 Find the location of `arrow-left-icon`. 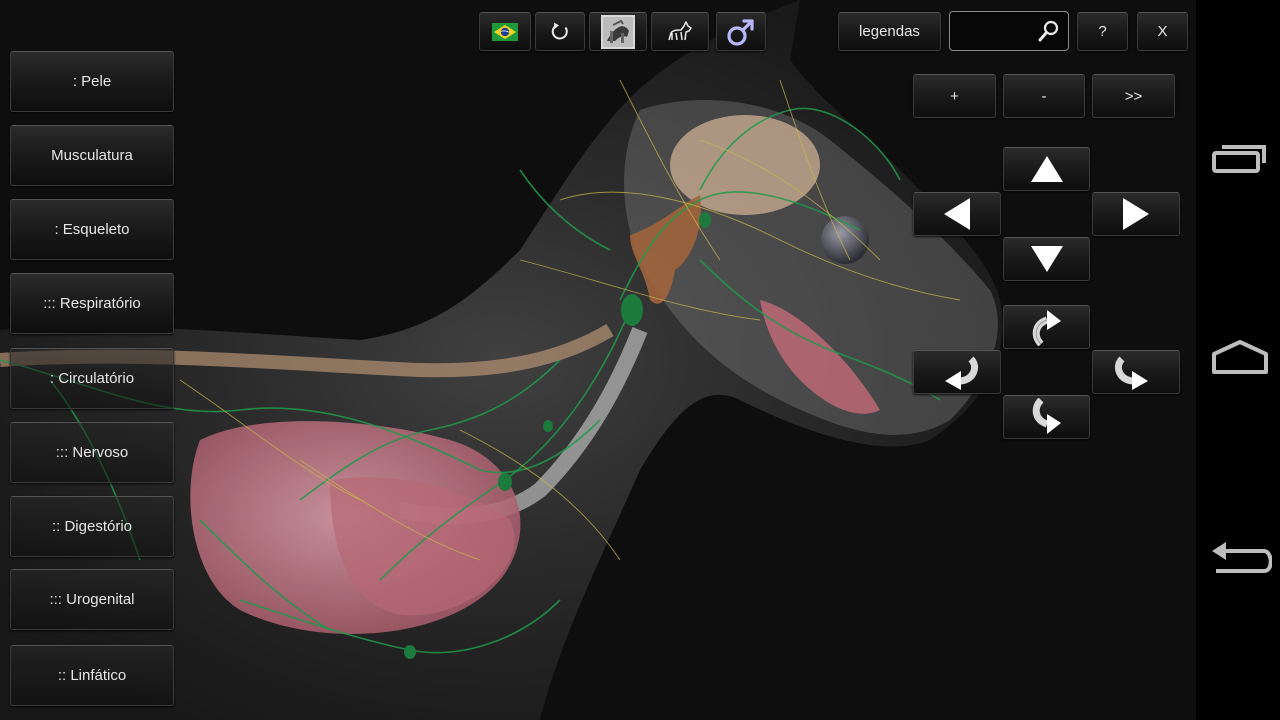

arrow-left-icon is located at coordinates (957, 214).